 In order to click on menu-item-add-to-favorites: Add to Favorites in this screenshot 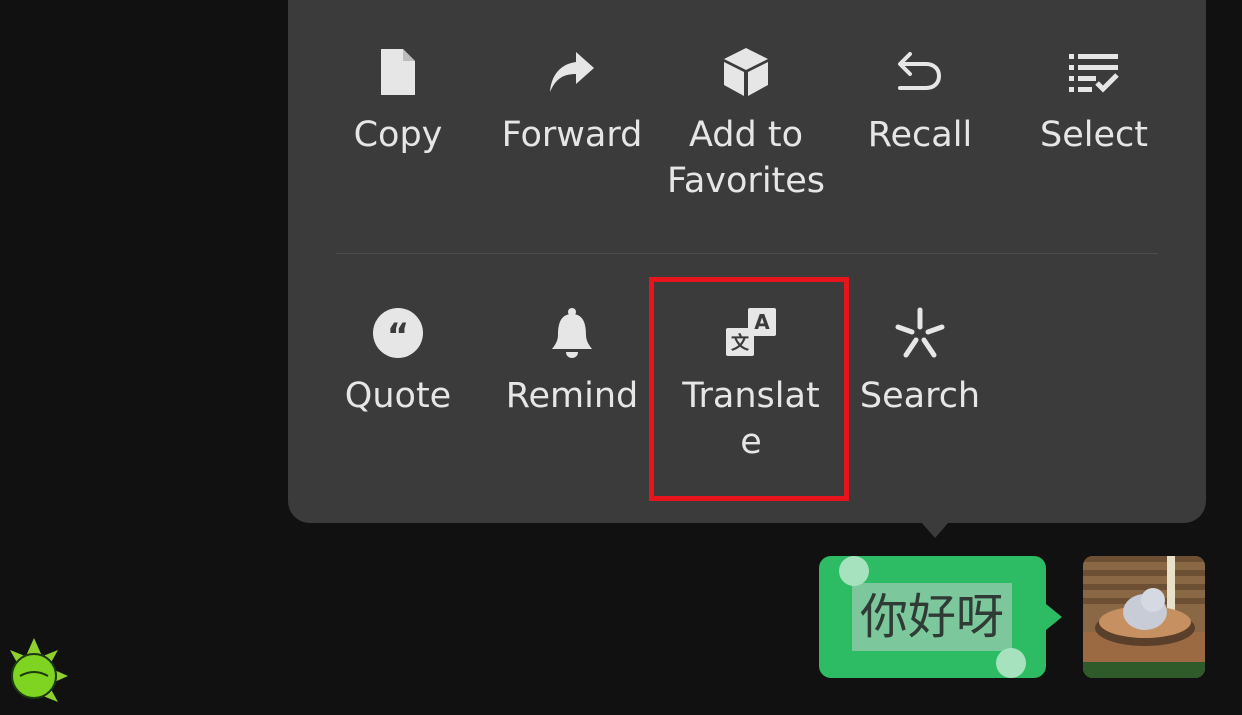, I will do `click(746, 124)`.